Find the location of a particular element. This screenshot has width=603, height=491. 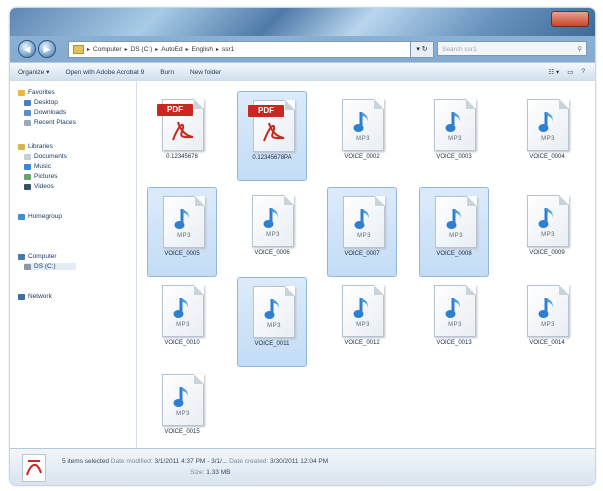

sidebar-item-pictures: Pictures is located at coordinates (40, 176).